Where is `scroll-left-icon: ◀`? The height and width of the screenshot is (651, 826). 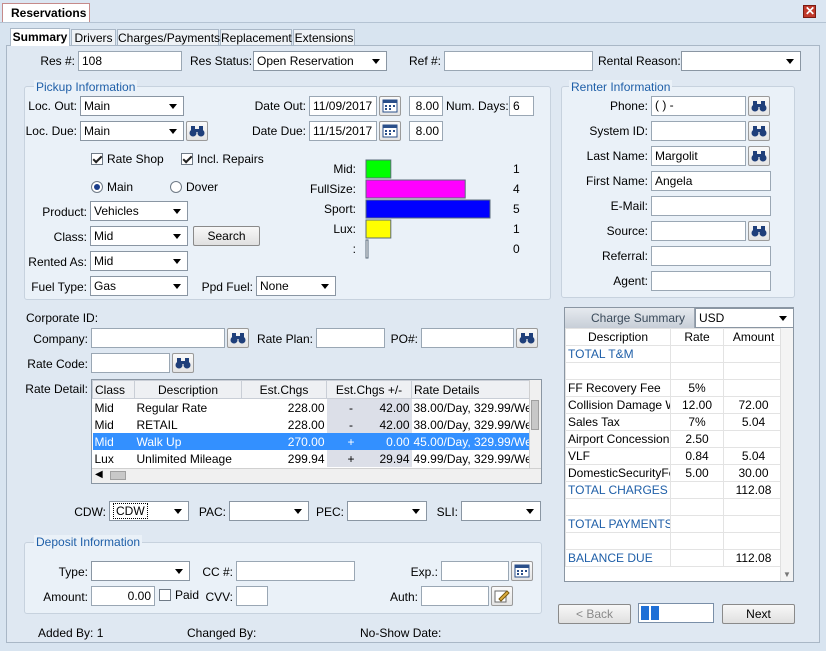 scroll-left-icon: ◀ is located at coordinates (99, 474).